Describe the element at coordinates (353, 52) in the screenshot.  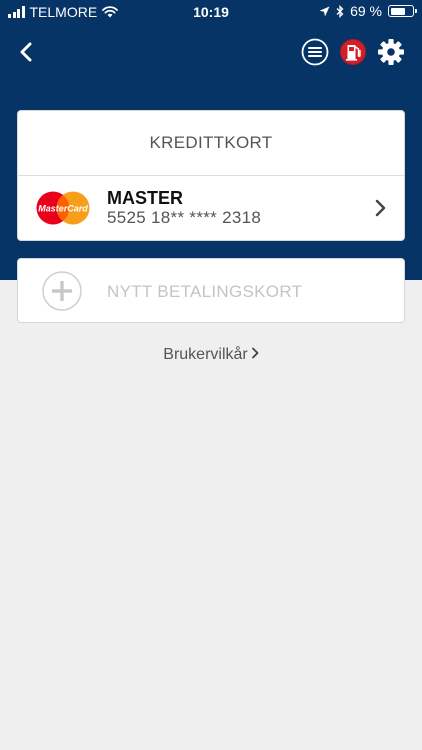
I see `fuel-pump-icon` at that location.